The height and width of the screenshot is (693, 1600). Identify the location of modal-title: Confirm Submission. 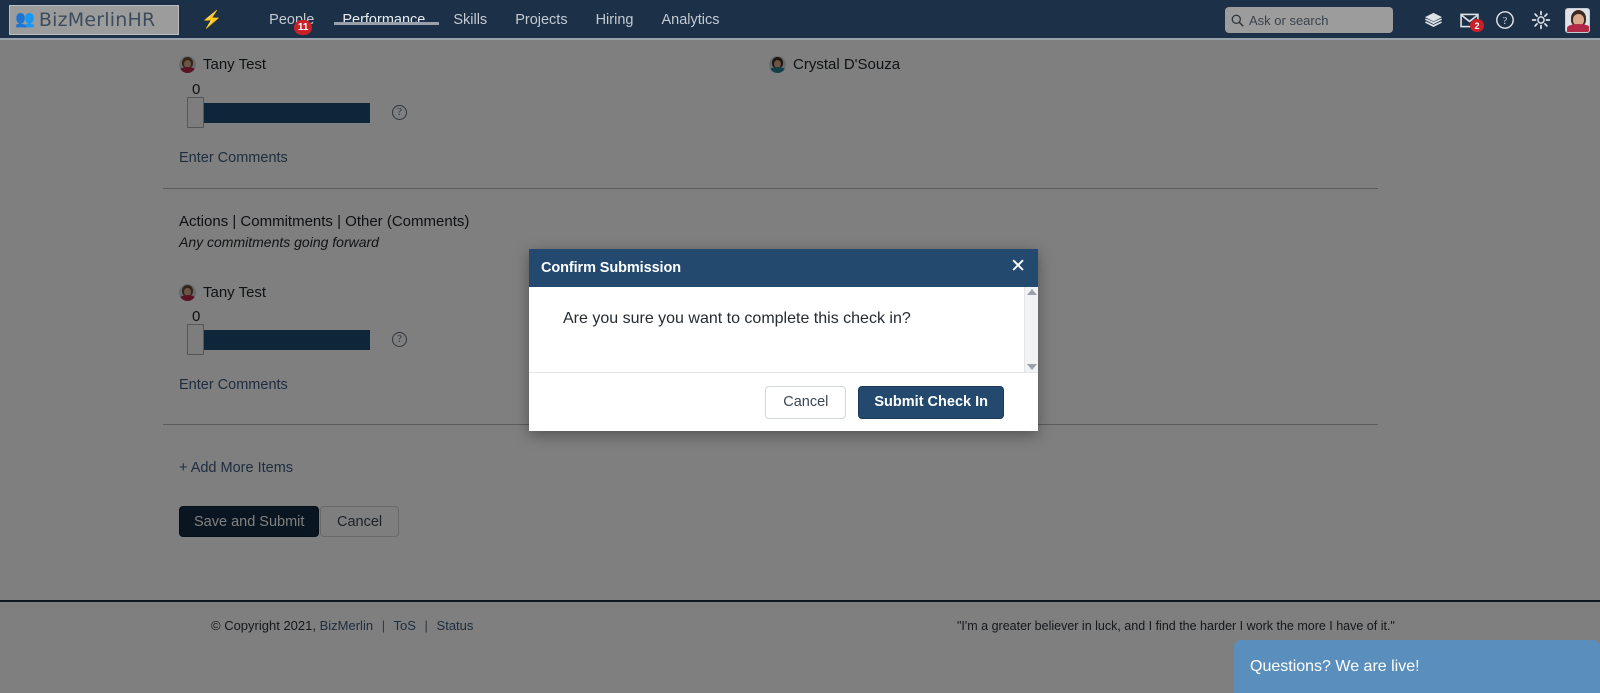
(611, 268).